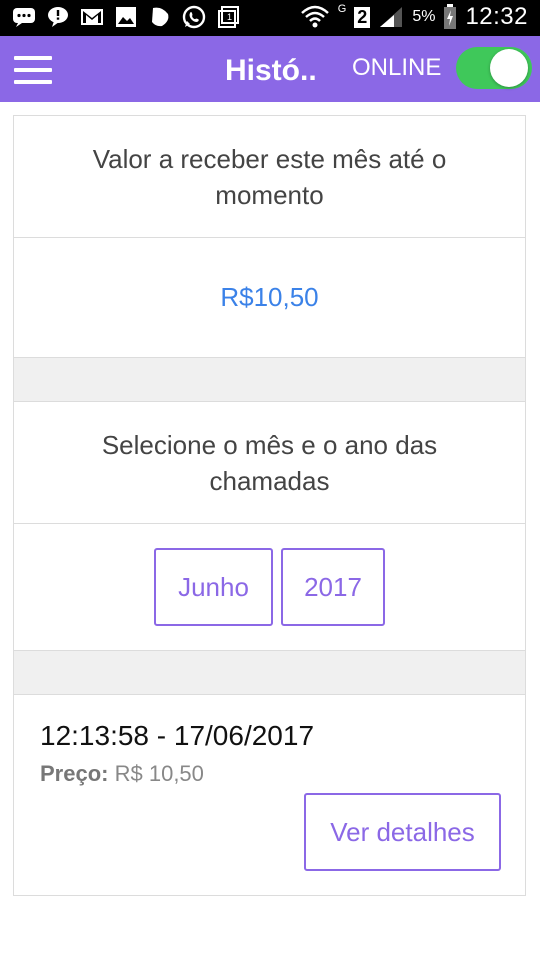 The image size is (540, 960). Describe the element at coordinates (24, 17) in the screenshot. I see `chat-icon` at that location.